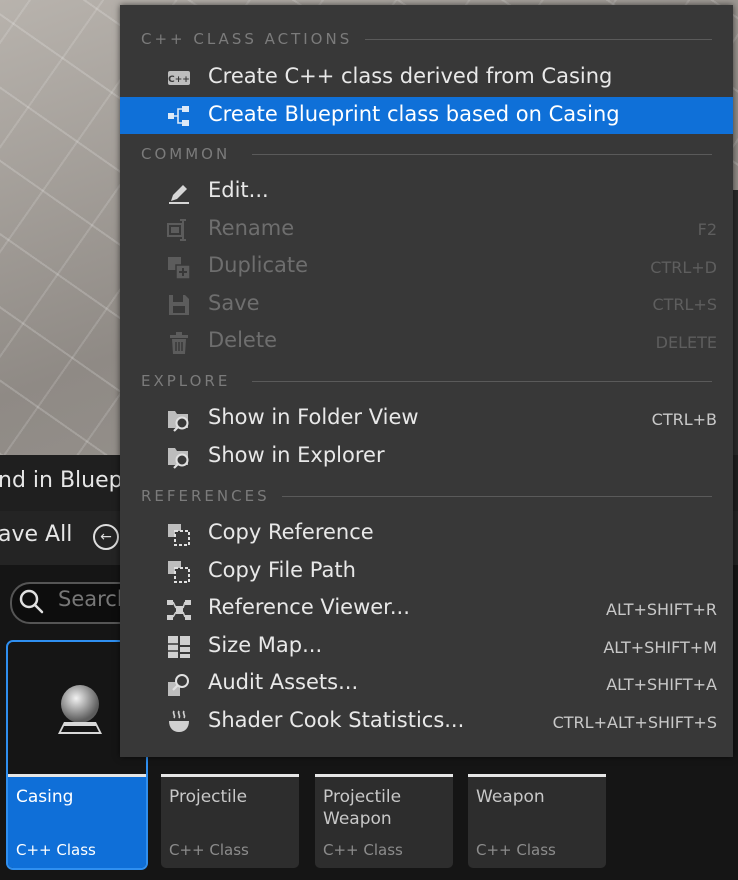 The height and width of the screenshot is (880, 738). Describe the element at coordinates (178, 116) in the screenshot. I see `blueprint-class-icon` at that location.